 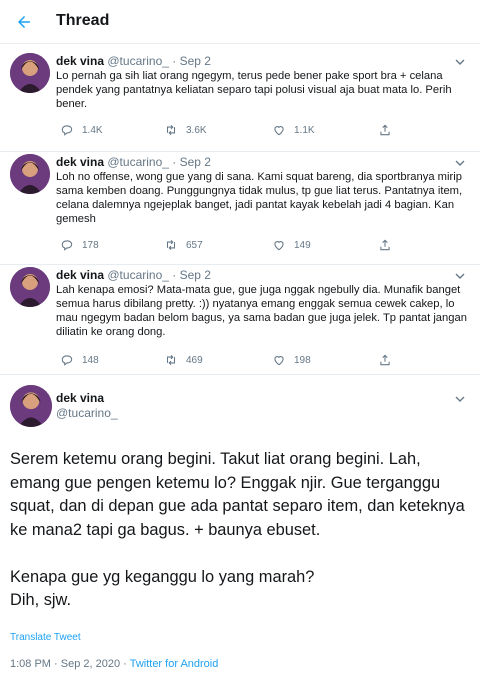 What do you see at coordinates (266, 361) in the screenshot?
I see `tweet-actions: 148 469 198` at bounding box center [266, 361].